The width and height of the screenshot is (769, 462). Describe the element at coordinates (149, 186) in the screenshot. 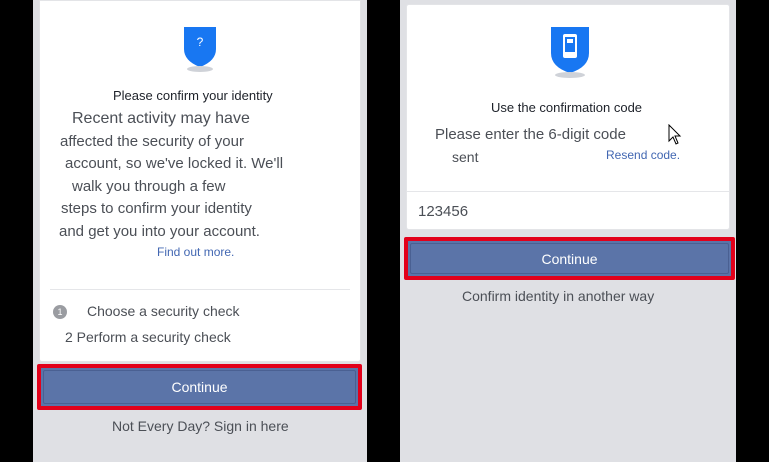

I see `message-line-4: walk you through a few` at that location.